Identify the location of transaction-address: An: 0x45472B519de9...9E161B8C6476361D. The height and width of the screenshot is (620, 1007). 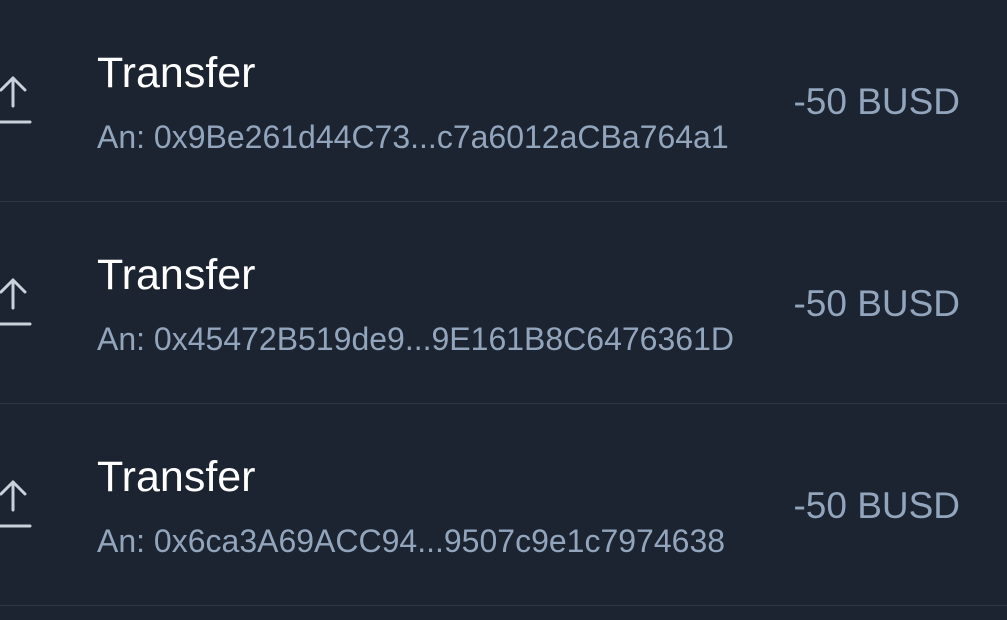
(415, 339).